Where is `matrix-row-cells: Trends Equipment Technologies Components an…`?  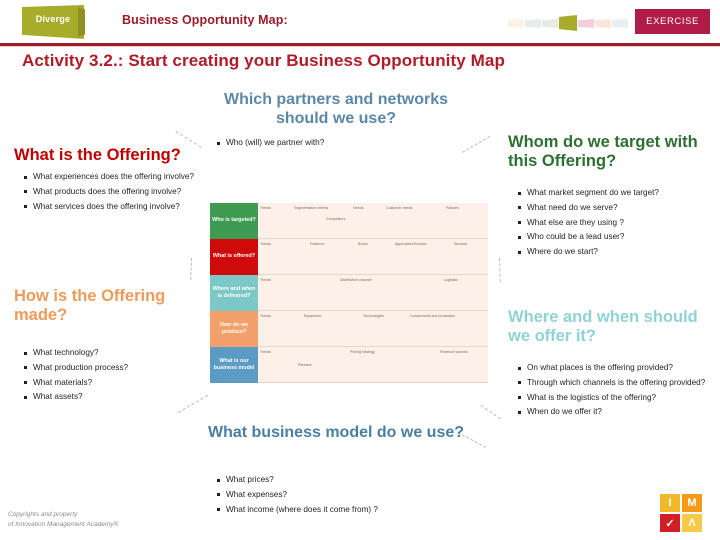
matrix-row-cells: Trends Equipment Technologies Components an… is located at coordinates (373, 329).